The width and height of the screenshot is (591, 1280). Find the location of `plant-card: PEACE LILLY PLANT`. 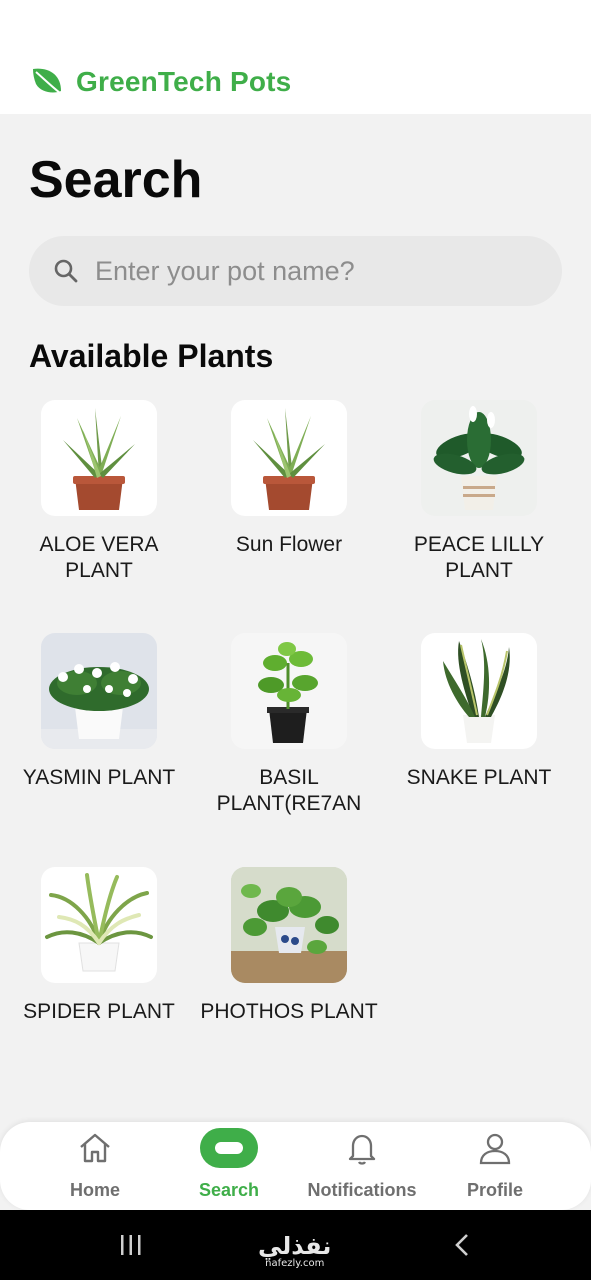

plant-card: PEACE LILLY PLANT is located at coordinates (479, 492).